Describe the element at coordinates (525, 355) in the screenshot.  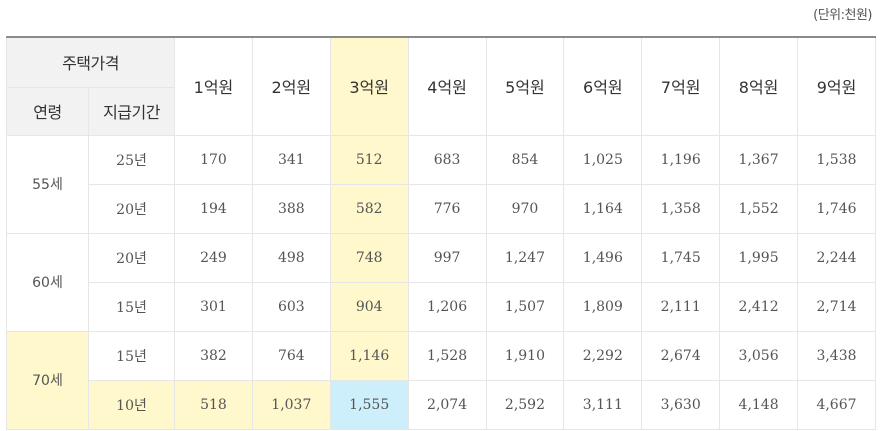
I see `value-cell: 1,910` at that location.